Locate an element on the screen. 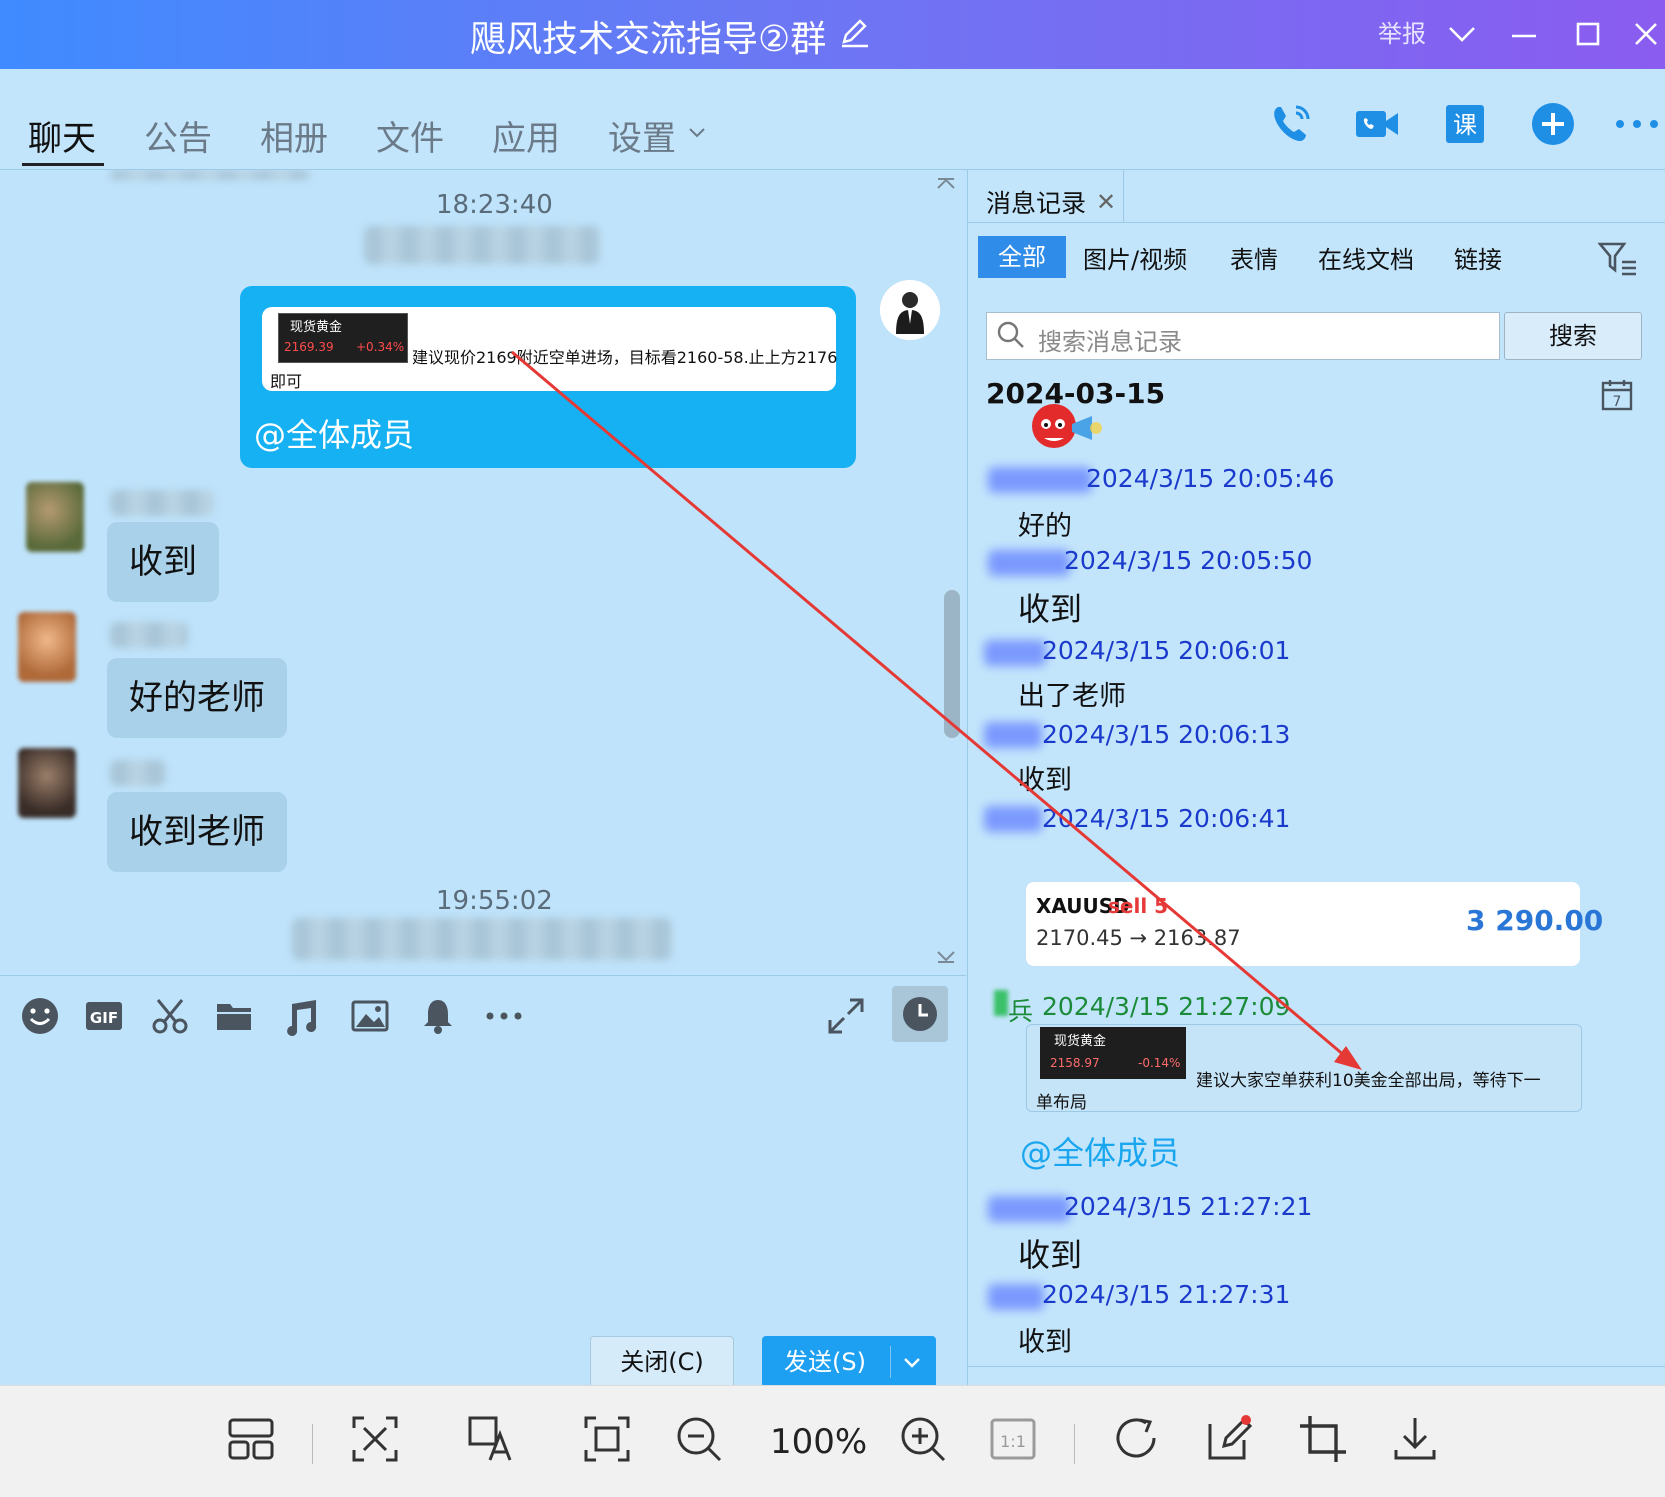 This screenshot has width=1665, height=1497. filter-links: 链接 is located at coordinates (1478, 257).